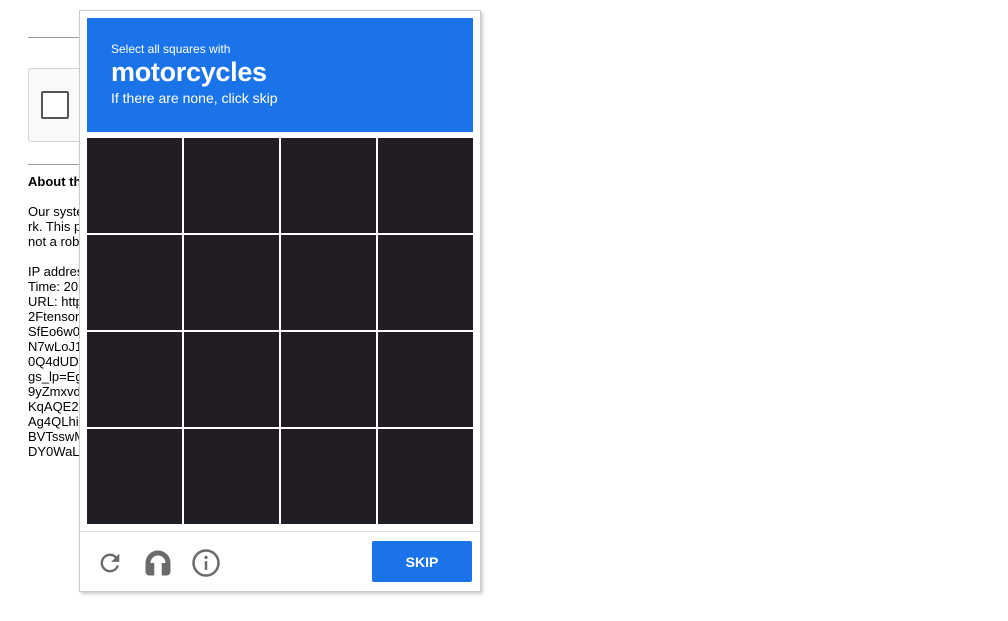 Image resolution: width=1008 pixels, height=621 pixels. What do you see at coordinates (54, 316) in the screenshot?
I see `about-text-line: 2Ftensor` at bounding box center [54, 316].